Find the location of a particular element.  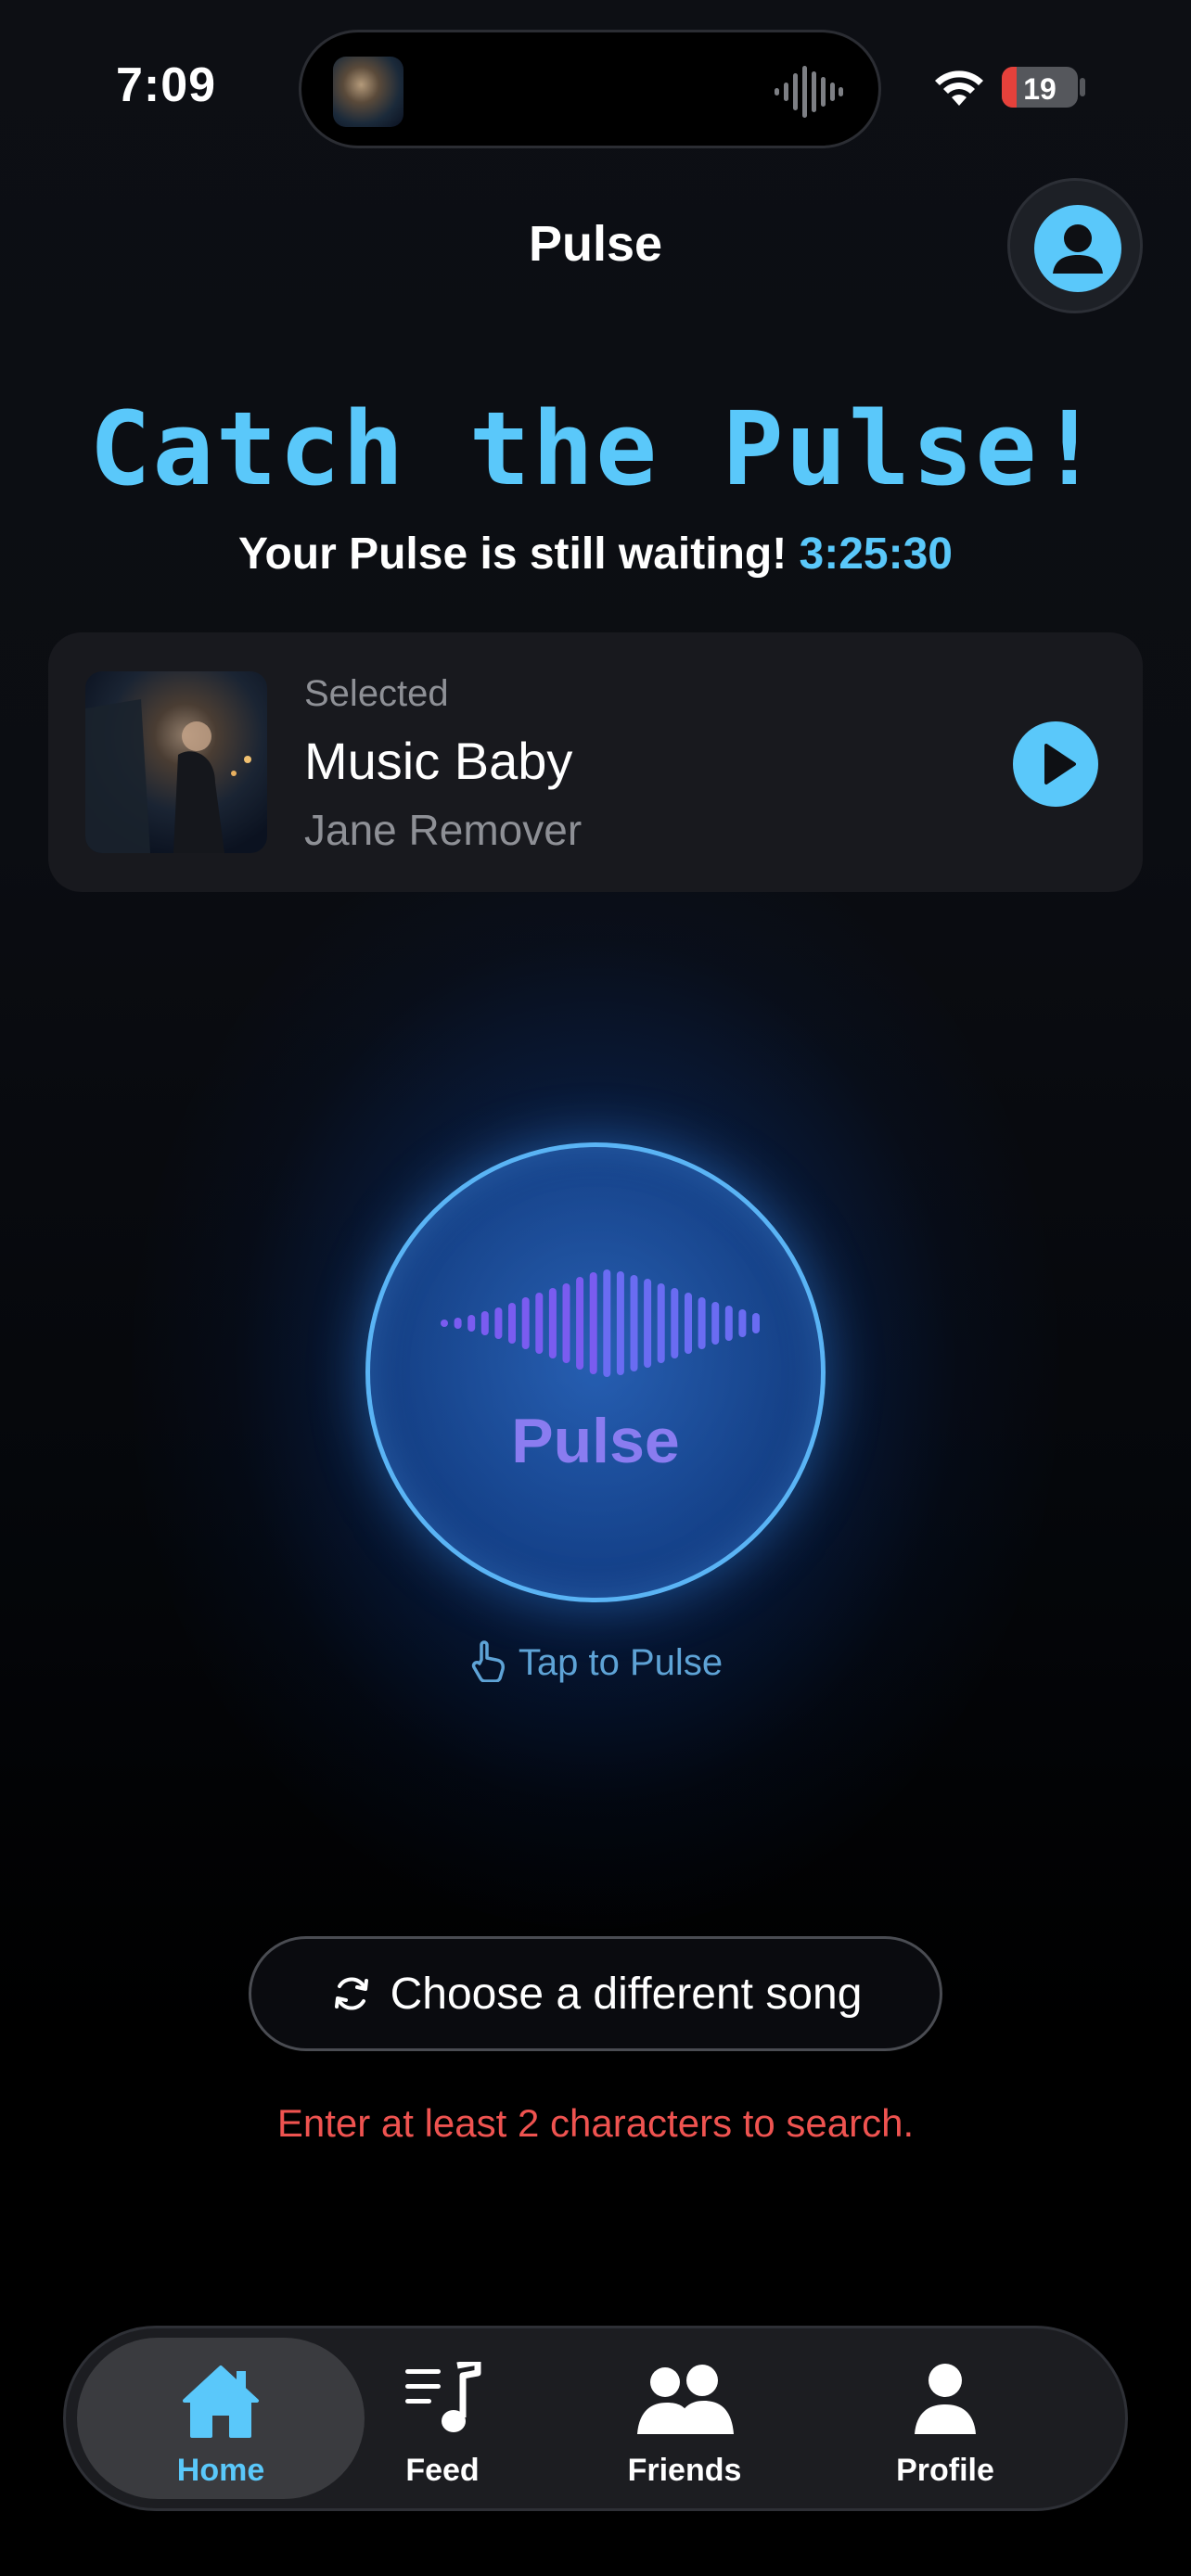

tap-hint: Tap to Pulse is located at coordinates (595, 1661).